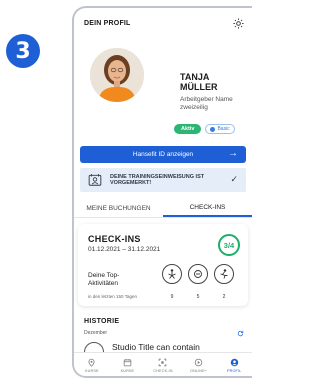 This screenshot has width=320, height=380. What do you see at coordinates (107, 23) in the screenshot?
I see `page-title: DEIN PROFIL` at bounding box center [107, 23].